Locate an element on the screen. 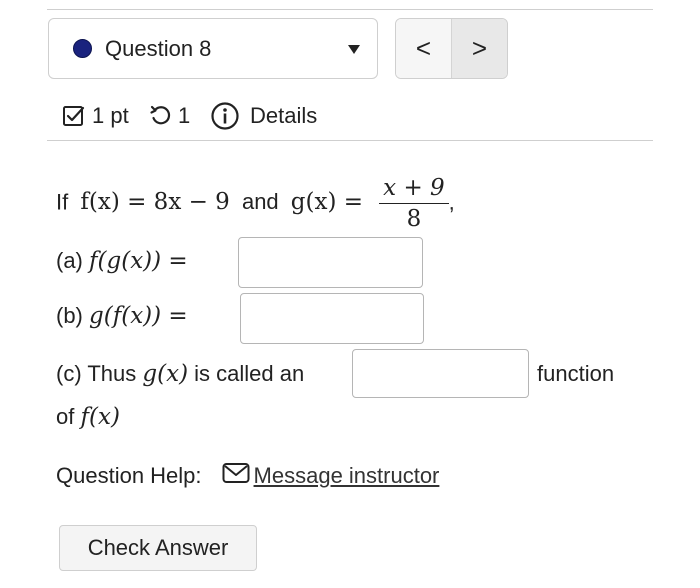 The height and width of the screenshot is (588, 700). part-b: (b) g(f(x)) = is located at coordinates (122, 316).